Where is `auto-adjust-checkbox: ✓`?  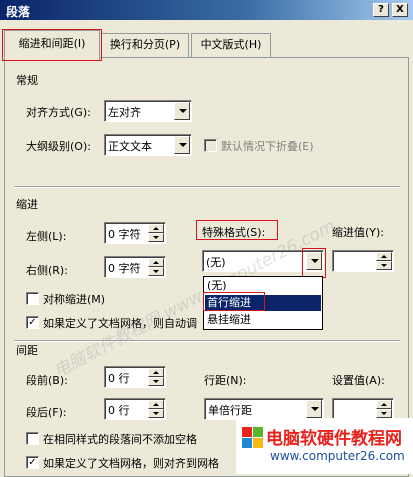 auto-adjust-checkbox: ✓ is located at coordinates (32, 322).